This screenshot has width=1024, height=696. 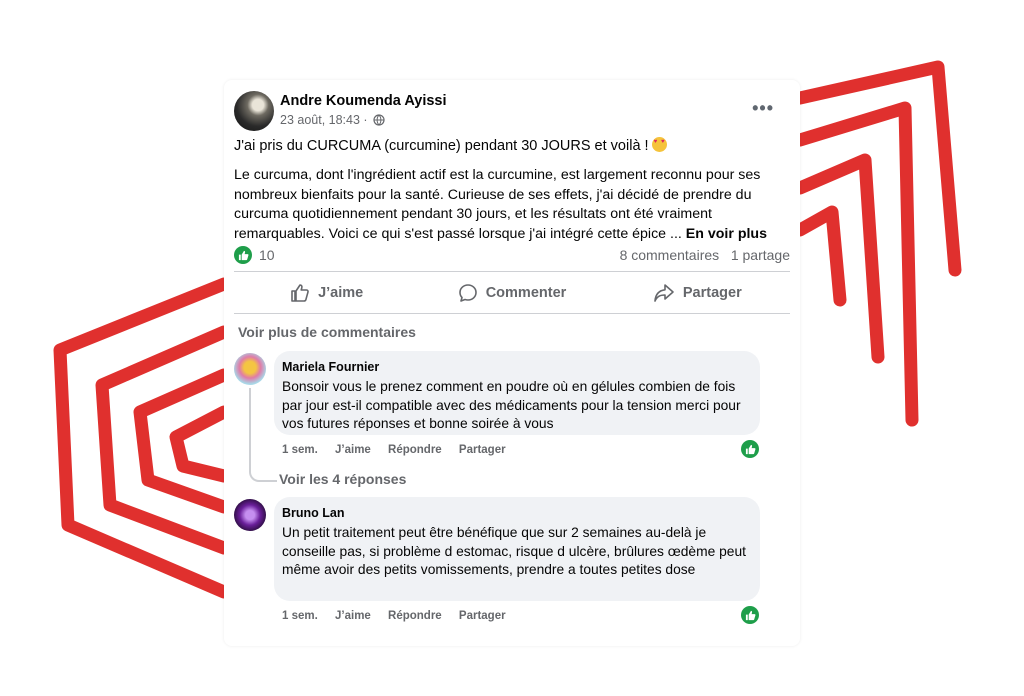 I want to click on view-replies-link: Voir les 4 réponses, so click(x=342, y=479).